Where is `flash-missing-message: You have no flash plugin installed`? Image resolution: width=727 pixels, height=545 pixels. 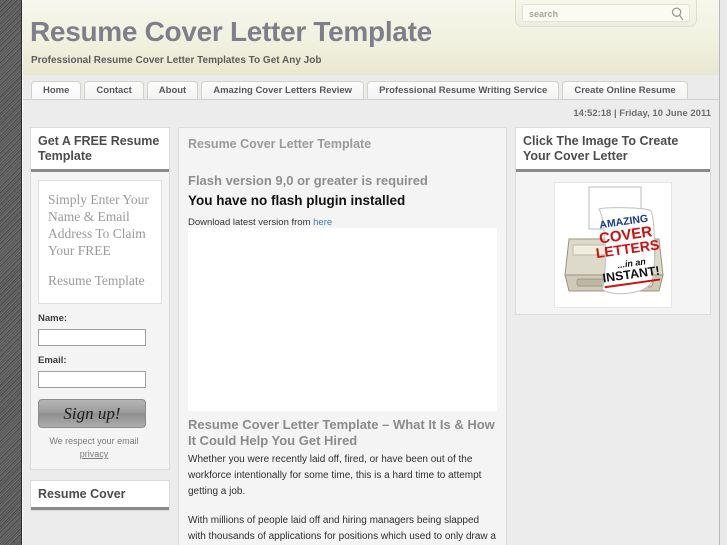
flash-missing-message: You have no flash plugin installed is located at coordinates (297, 200).